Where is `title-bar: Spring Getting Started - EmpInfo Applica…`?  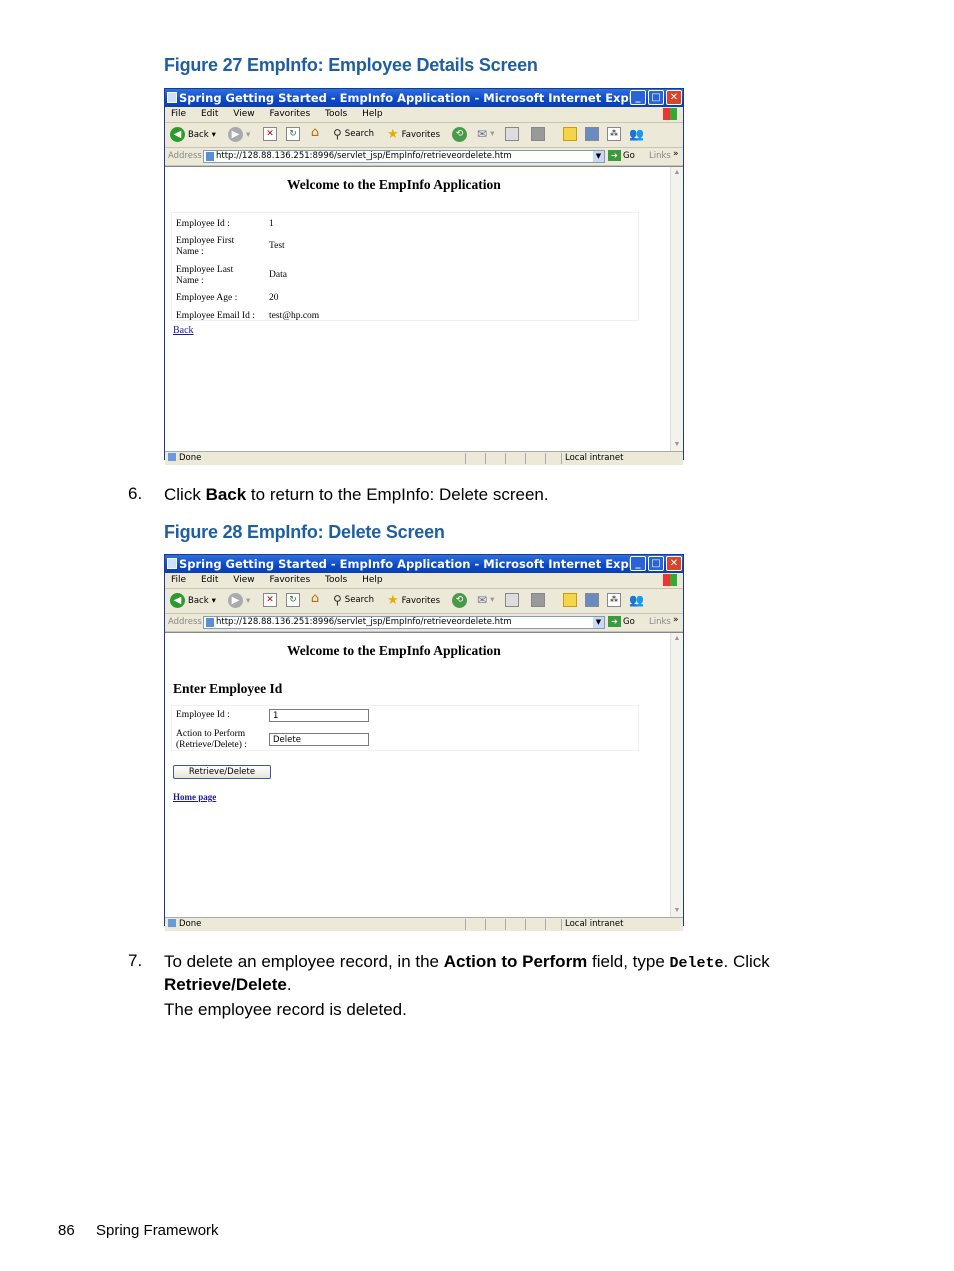 title-bar: Spring Getting Started - EmpInfo Applica… is located at coordinates (424, 564).